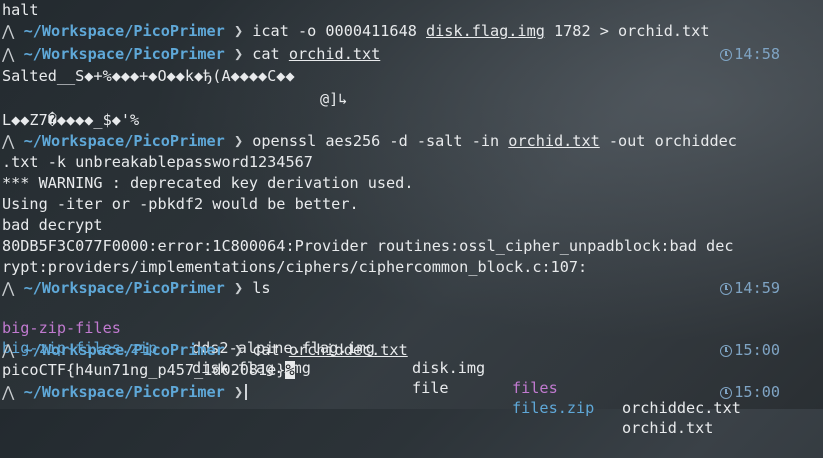 Image resolution: width=823 pixels, height=458 pixels. I want to click on prompt-line: ⋀ ~/Workspace/PicoPrimer ❯ ls, so click(136, 288).